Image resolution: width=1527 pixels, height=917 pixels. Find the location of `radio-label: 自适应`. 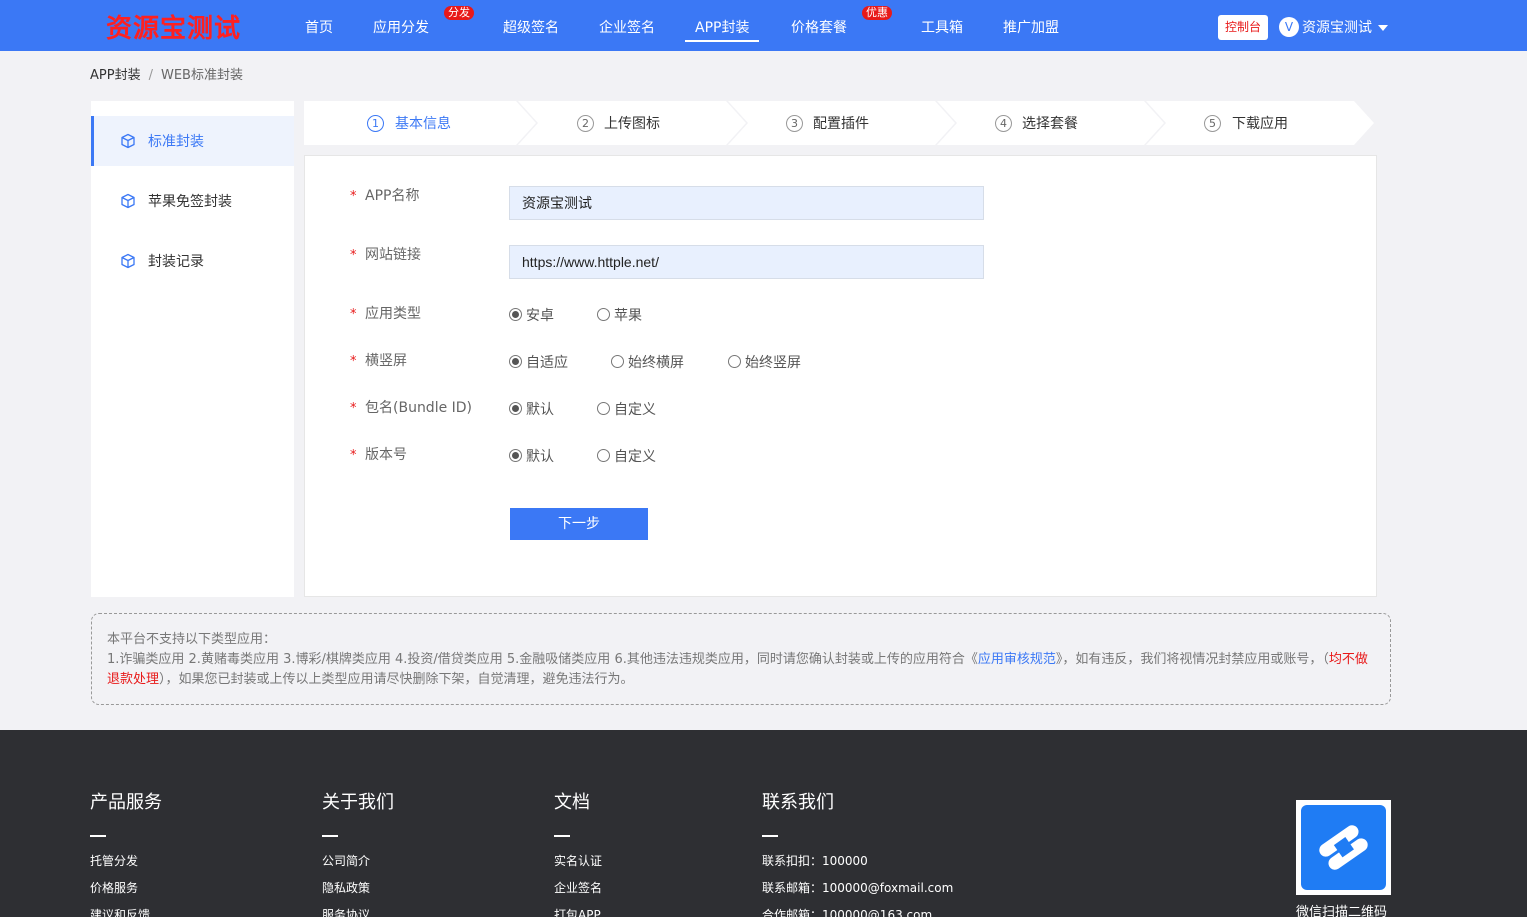

radio-label: 自适应 is located at coordinates (547, 363).